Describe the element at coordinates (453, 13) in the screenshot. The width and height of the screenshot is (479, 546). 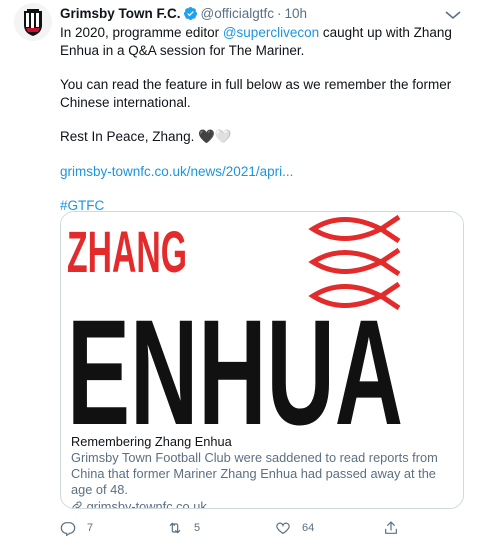
I see `more-options-icon` at that location.